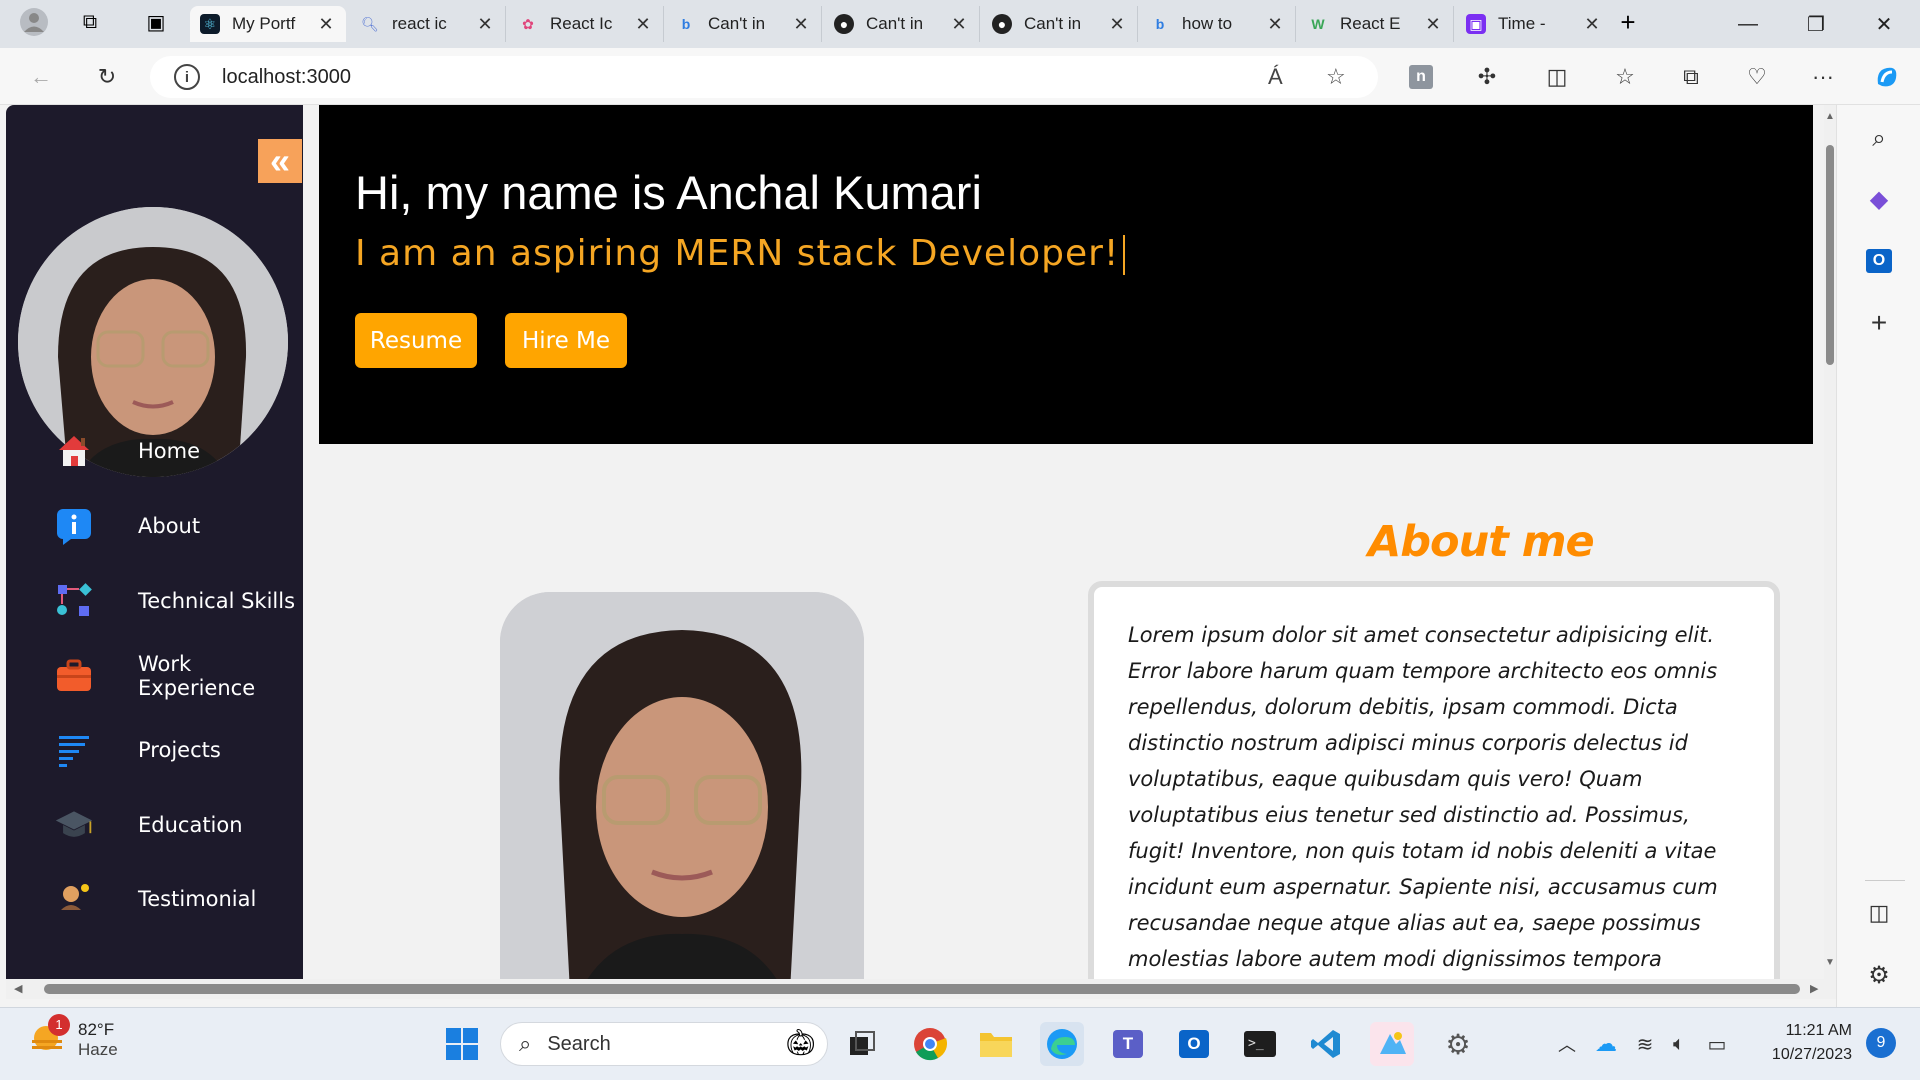  What do you see at coordinates (286, 77) in the screenshot?
I see `url-text: localhost:3000` at bounding box center [286, 77].